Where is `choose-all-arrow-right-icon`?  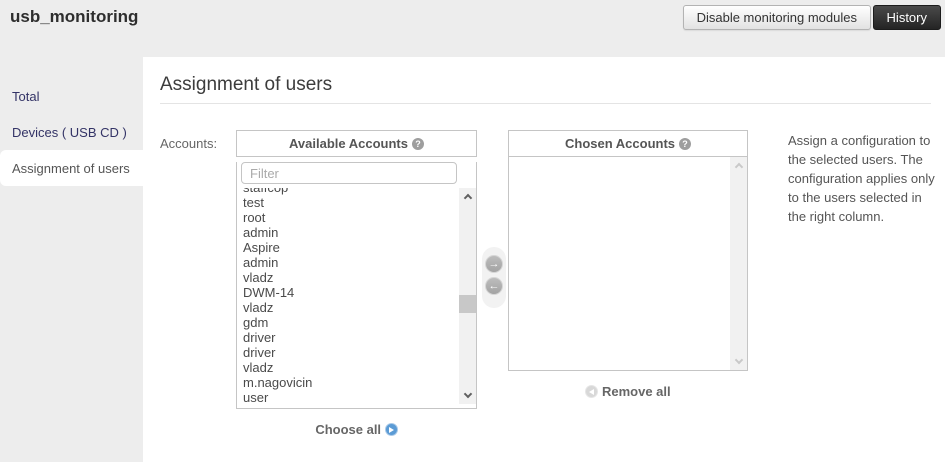
choose-all-arrow-right-icon is located at coordinates (391, 429).